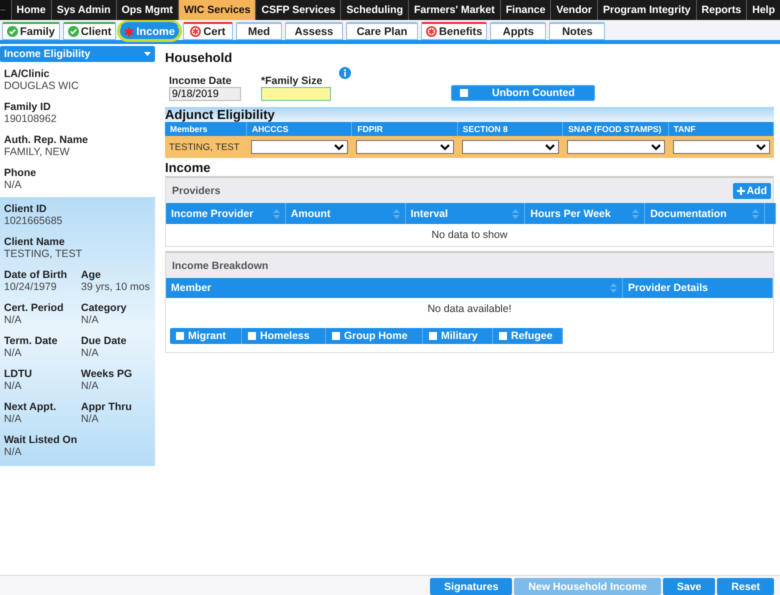  What do you see at coordinates (43, 254) in the screenshot?
I see `field-value: TESTING, TEST` at bounding box center [43, 254].